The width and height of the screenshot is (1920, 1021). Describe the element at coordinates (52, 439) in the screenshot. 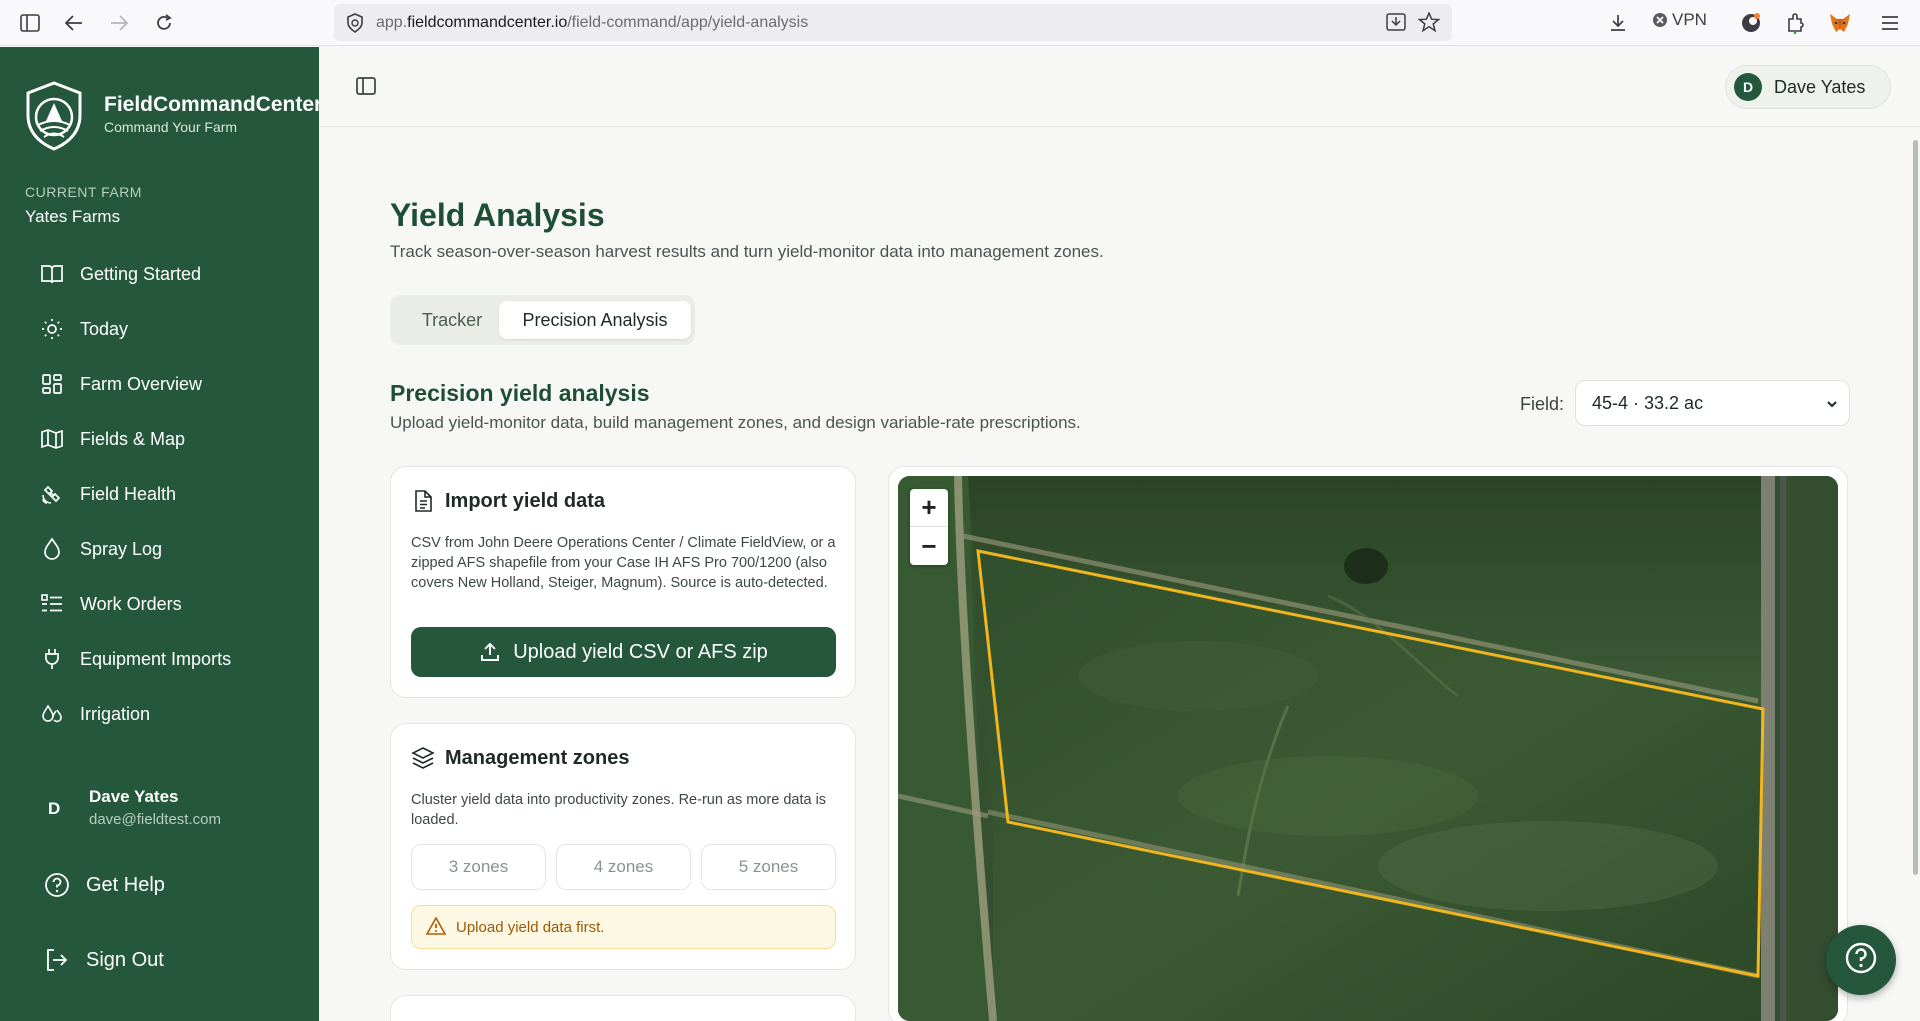

I see `map-icon` at that location.